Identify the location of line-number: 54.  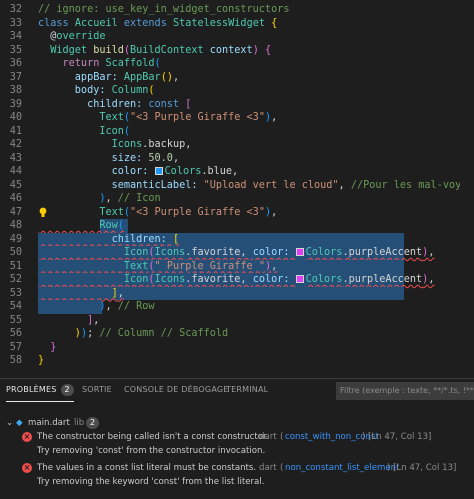
(15, 306).